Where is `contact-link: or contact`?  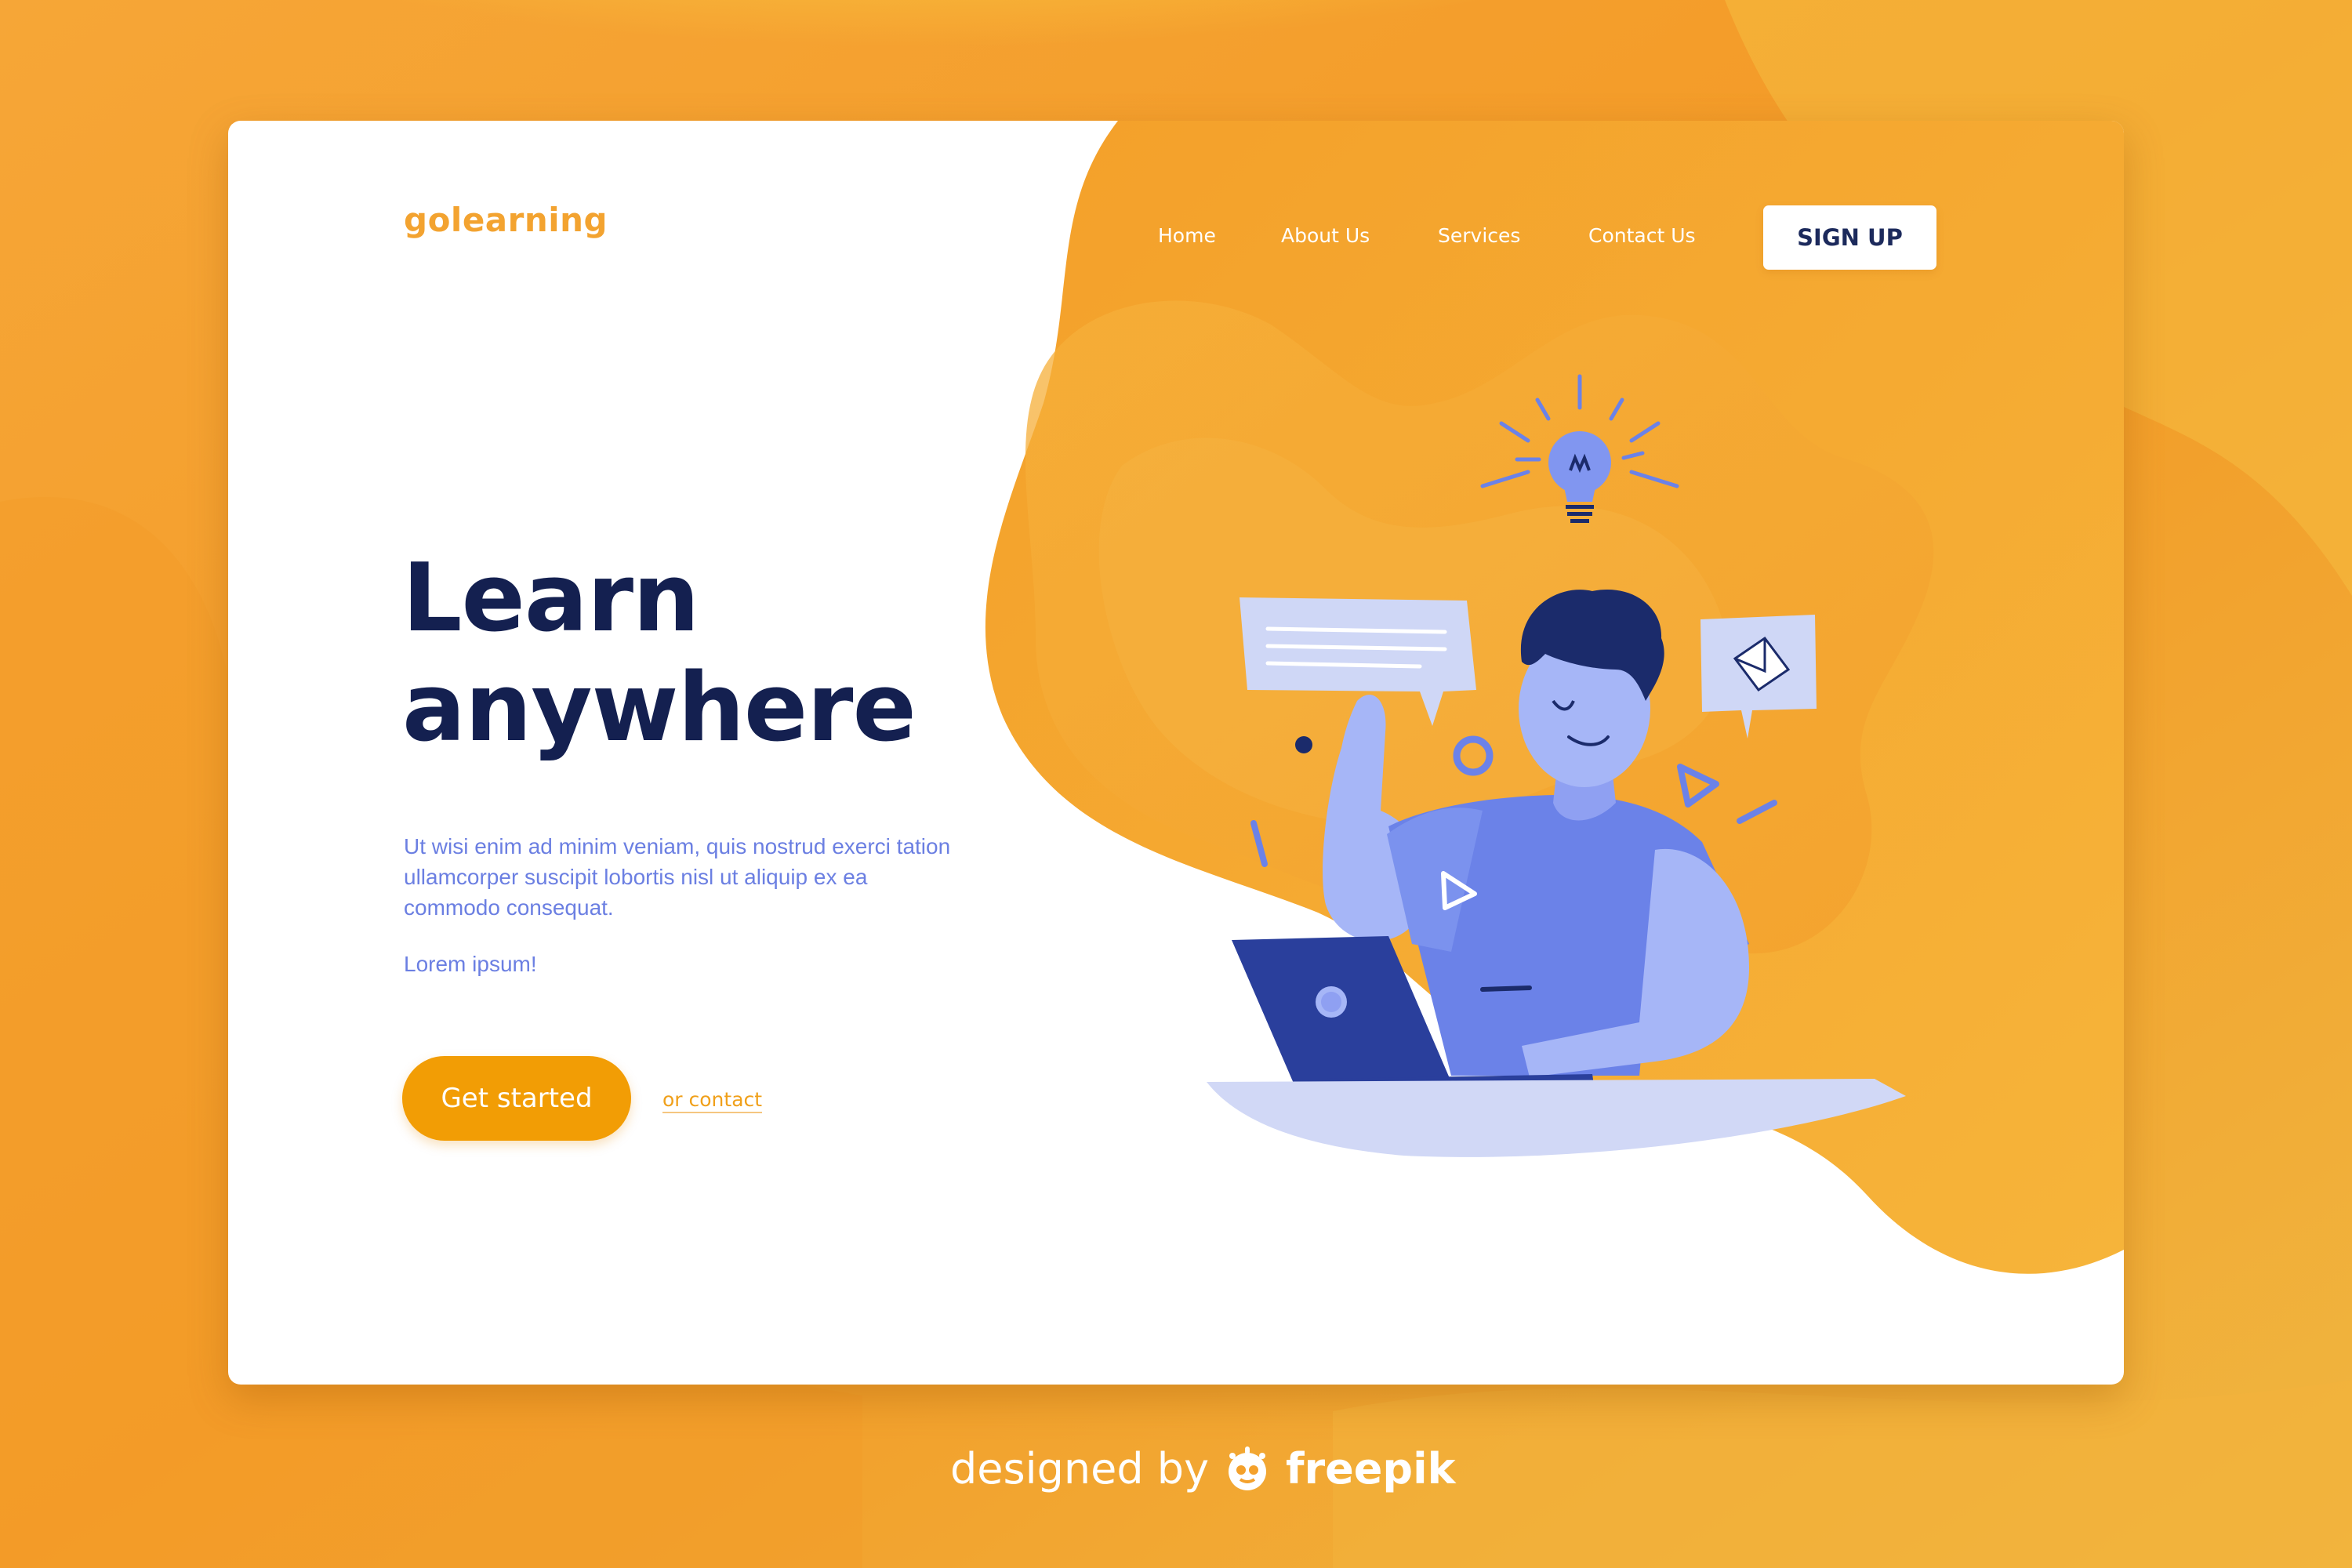
contact-link: or contact is located at coordinates (712, 1100).